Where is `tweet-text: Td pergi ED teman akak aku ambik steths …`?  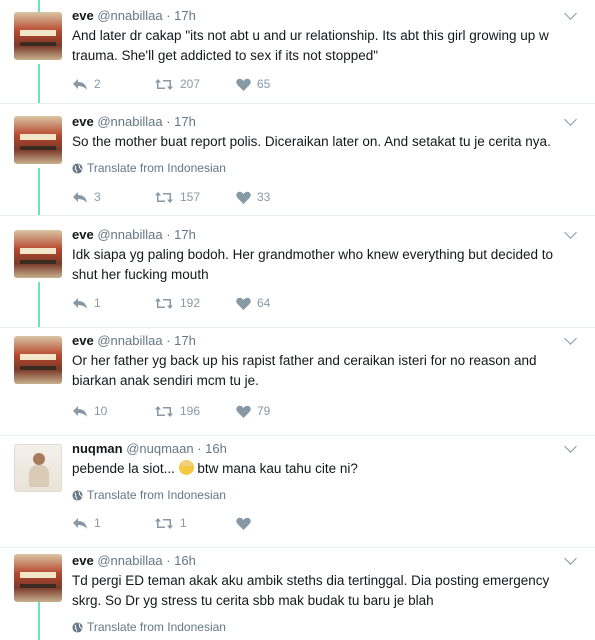 tweet-text: Td pergi ED teman akak aku ambik steths … is located at coordinates (311, 590).